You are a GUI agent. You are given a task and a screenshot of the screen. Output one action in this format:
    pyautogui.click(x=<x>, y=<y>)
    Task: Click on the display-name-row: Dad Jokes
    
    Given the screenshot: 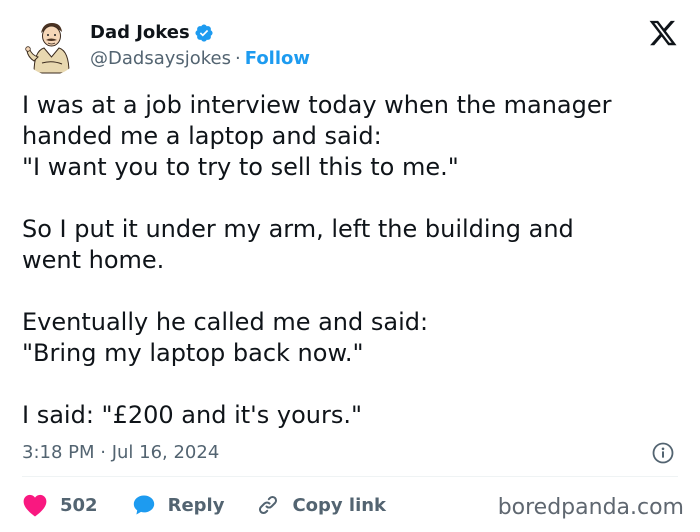 What is the action you would take?
    pyautogui.click(x=200, y=33)
    